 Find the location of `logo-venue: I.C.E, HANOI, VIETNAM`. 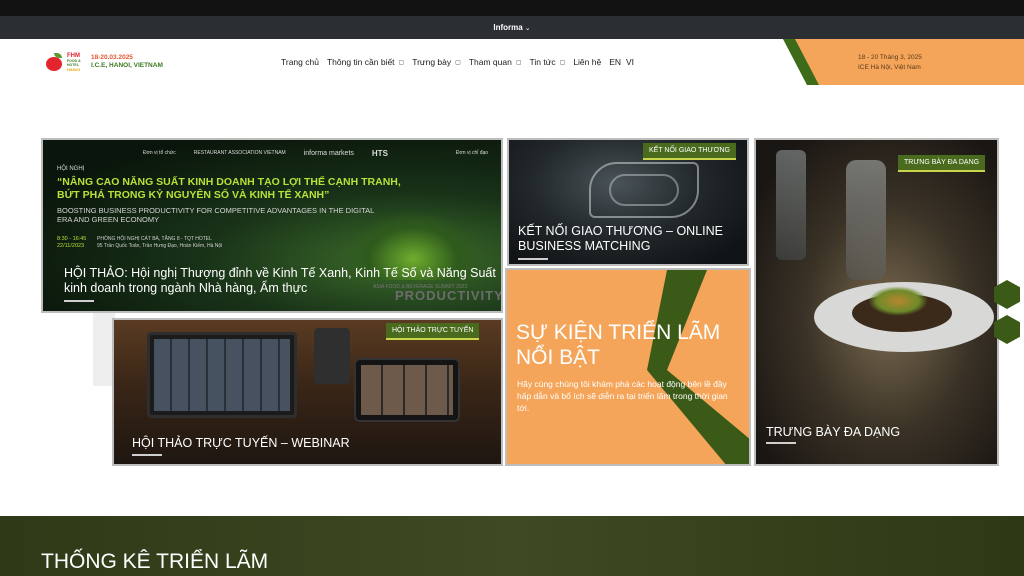

logo-venue: I.C.E, HANOI, VIETNAM is located at coordinates (127, 65).